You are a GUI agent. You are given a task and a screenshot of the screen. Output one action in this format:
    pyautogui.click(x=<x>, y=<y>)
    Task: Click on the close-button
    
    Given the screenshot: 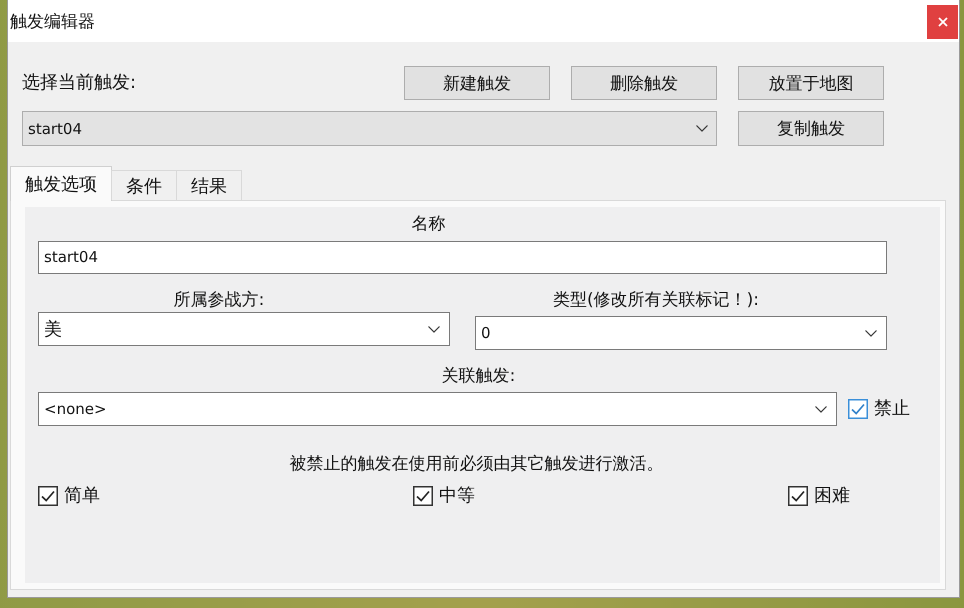 What is the action you would take?
    pyautogui.click(x=942, y=22)
    